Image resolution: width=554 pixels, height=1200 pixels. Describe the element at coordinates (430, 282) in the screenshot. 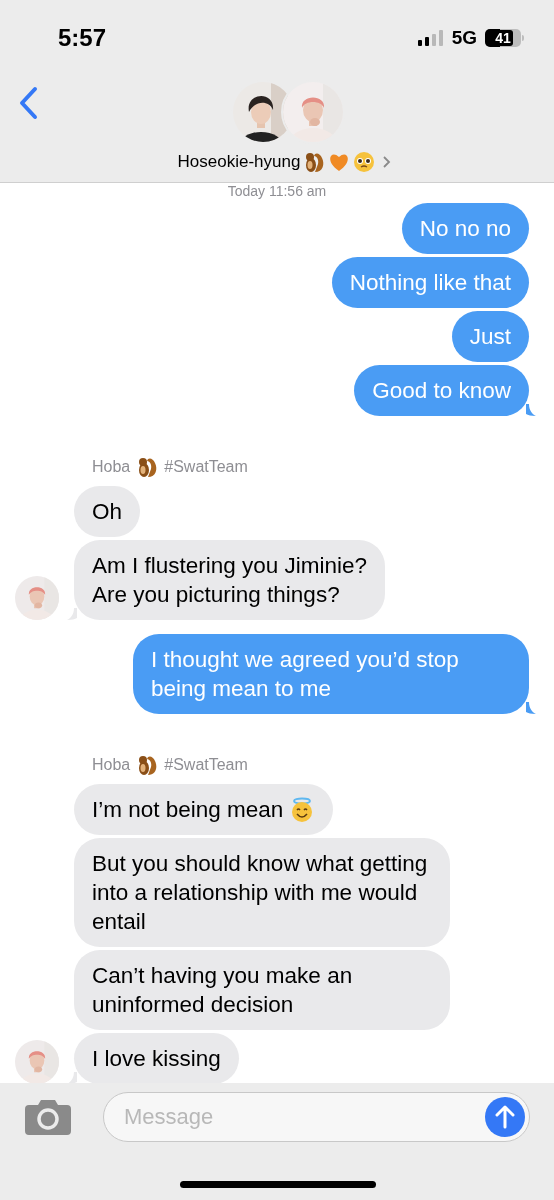

I see `sent-message: Nothing like that` at that location.